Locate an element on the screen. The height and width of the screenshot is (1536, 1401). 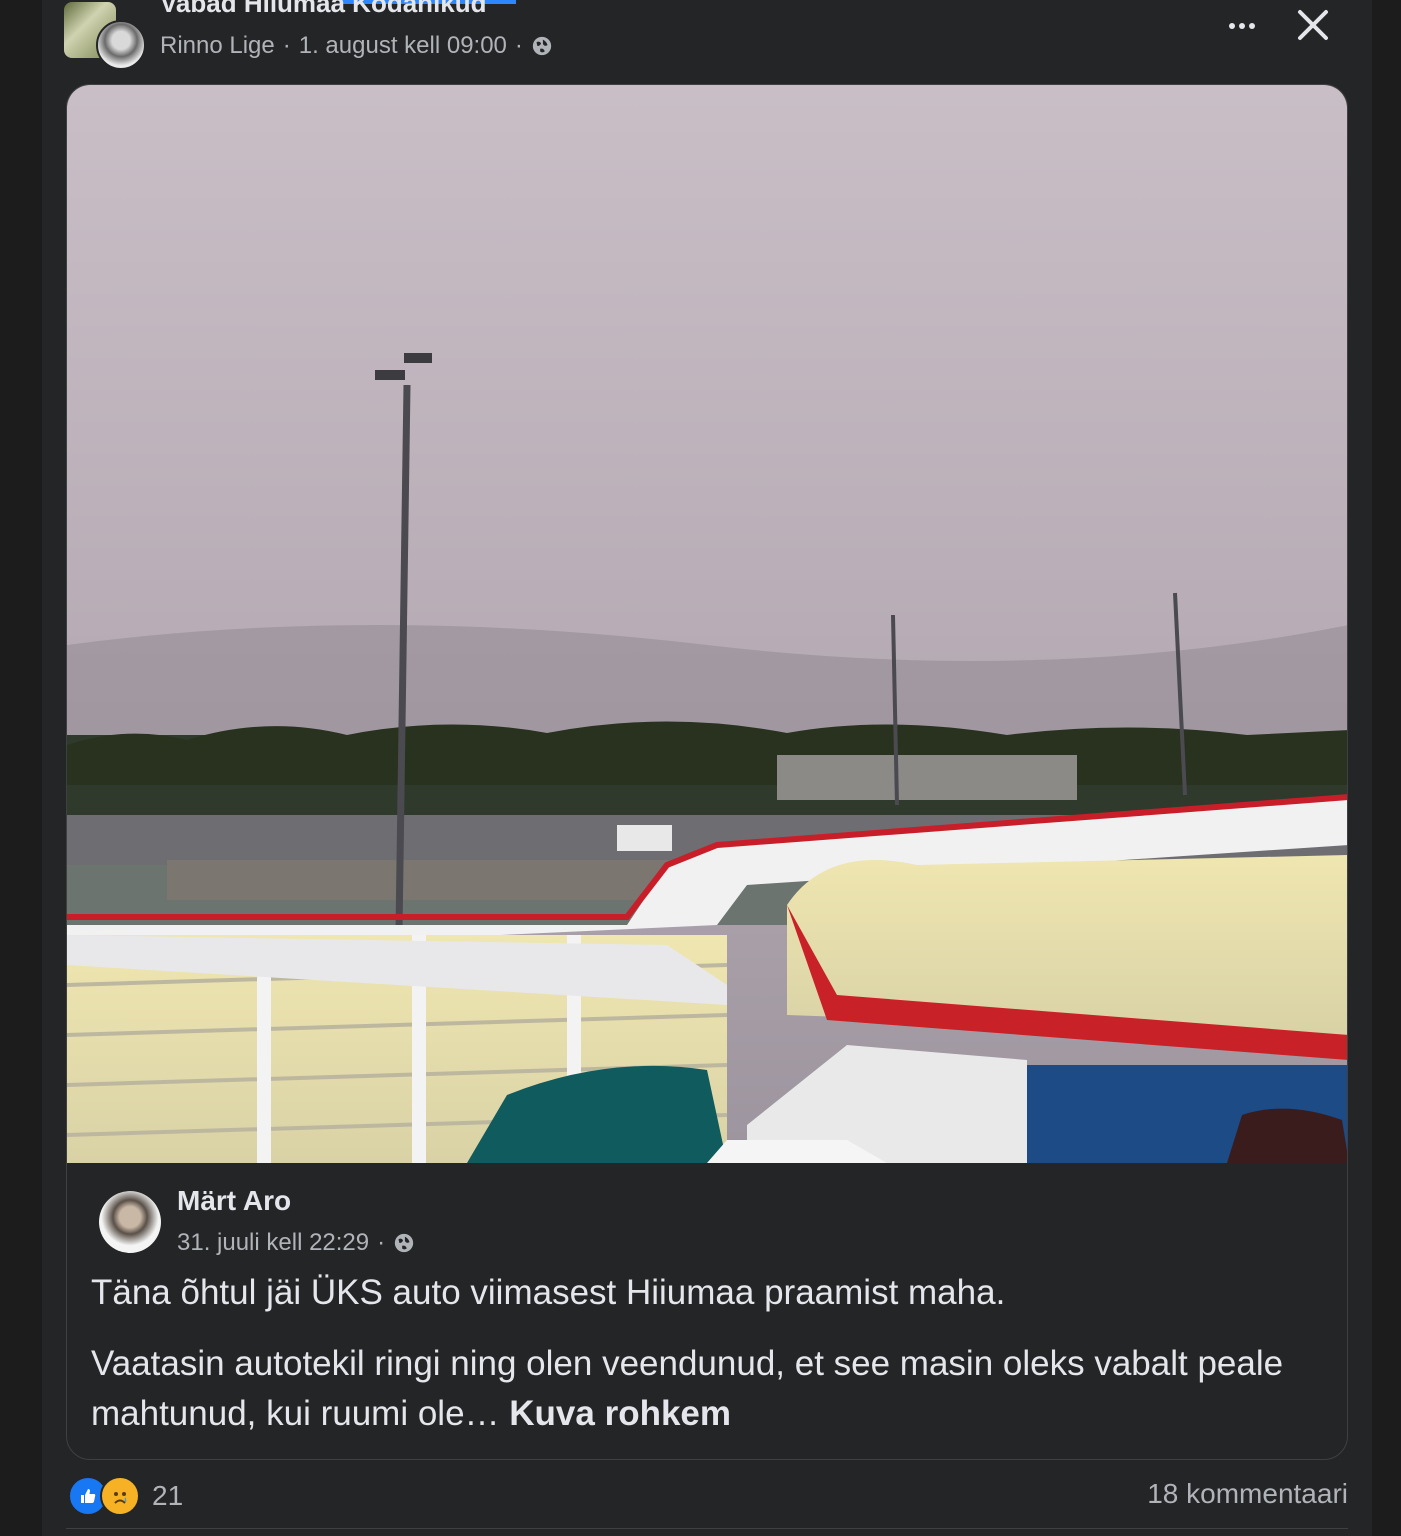
comments-count-link: 18 kommentaari is located at coordinates (1247, 1494).